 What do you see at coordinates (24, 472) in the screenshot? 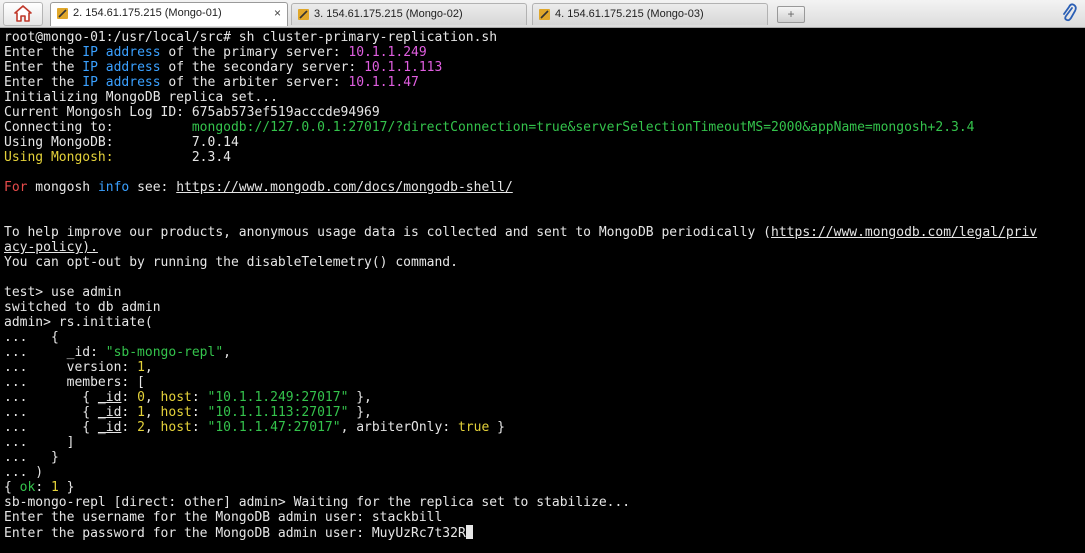
I see `terminal-line: ... )` at bounding box center [24, 472].